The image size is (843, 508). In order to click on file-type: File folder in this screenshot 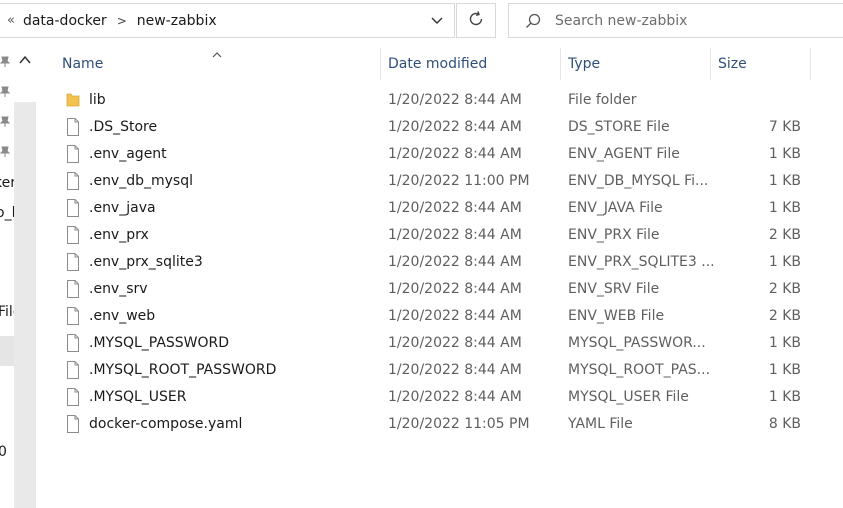, I will do `click(602, 100)`.